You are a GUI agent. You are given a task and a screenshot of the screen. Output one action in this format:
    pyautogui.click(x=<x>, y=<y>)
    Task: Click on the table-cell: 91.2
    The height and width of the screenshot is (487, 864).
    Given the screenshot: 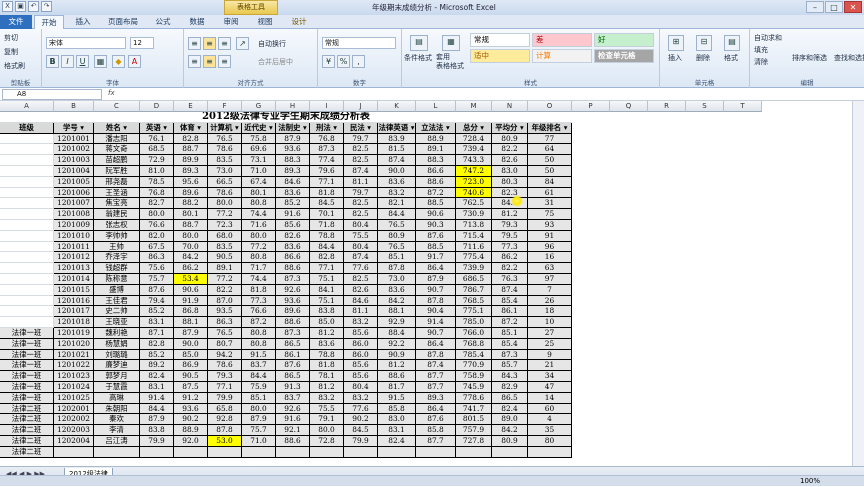 What is the action you would take?
    pyautogui.click(x=191, y=398)
    